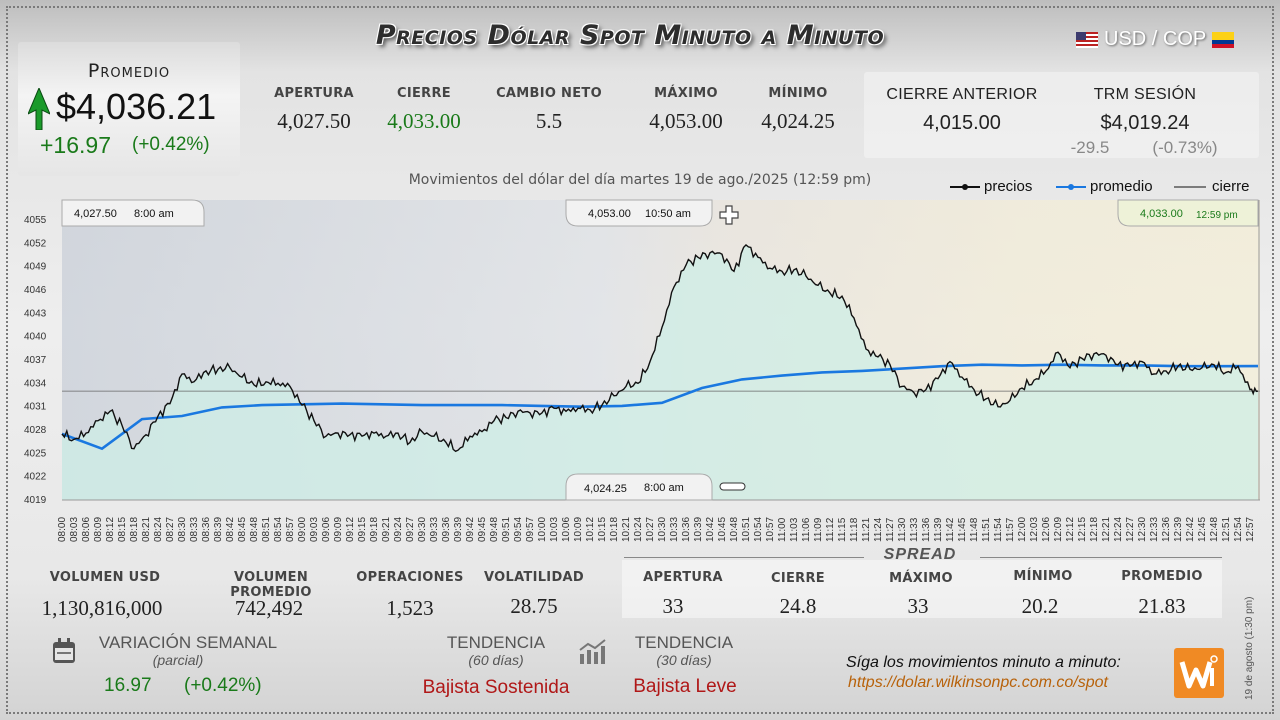 Image resolution: width=1280 pixels, height=720 pixels. I want to click on logo-mark, so click(1198, 672).